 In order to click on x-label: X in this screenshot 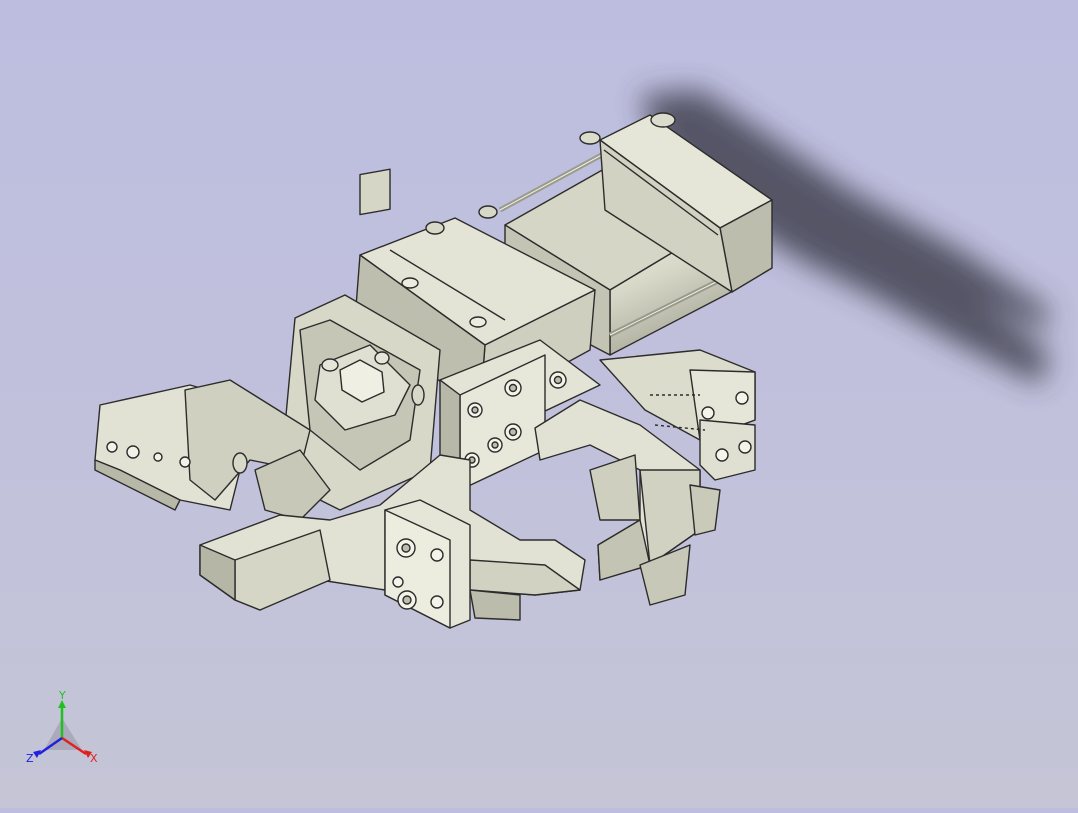, I will do `click(94, 758)`.